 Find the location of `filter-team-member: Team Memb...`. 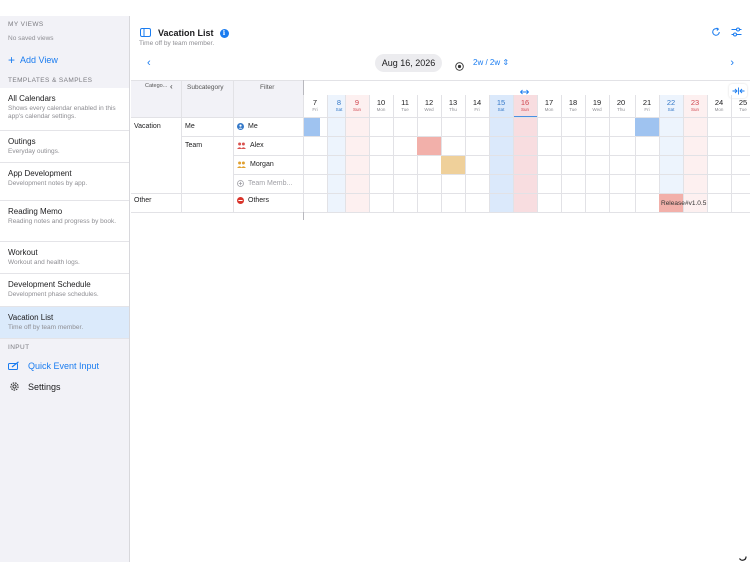

filter-team-member: Team Memb... is located at coordinates (264, 183).